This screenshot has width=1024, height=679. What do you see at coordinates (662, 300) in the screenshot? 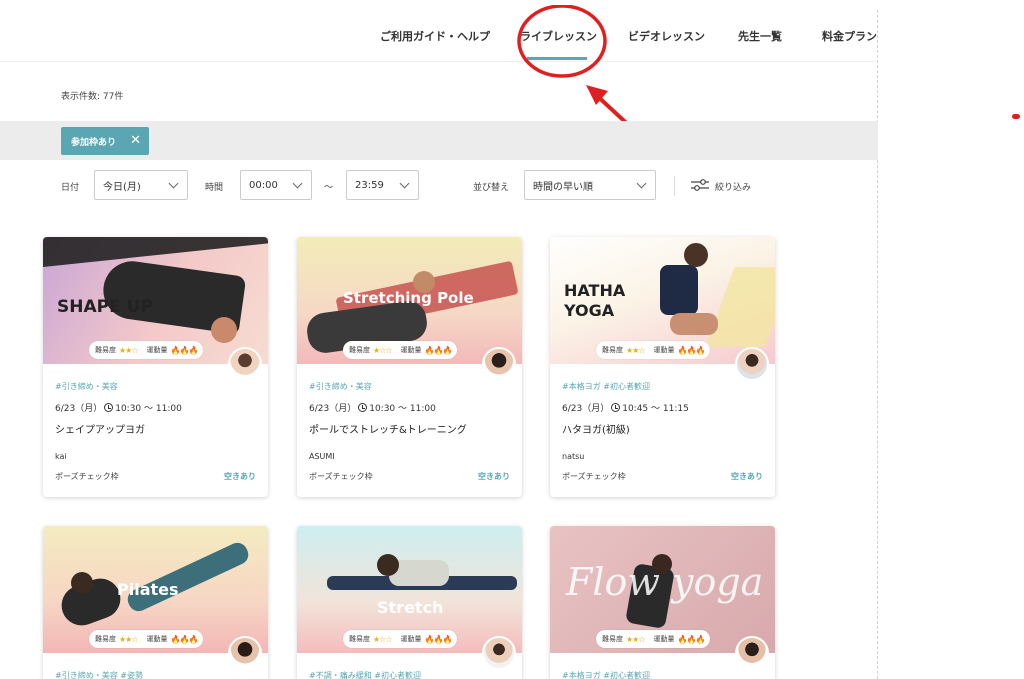
I see `lesson-thumbnail: HATHA YOGA 難易度 ★★☆ 運動量 🔥🔥🔥` at bounding box center [662, 300].